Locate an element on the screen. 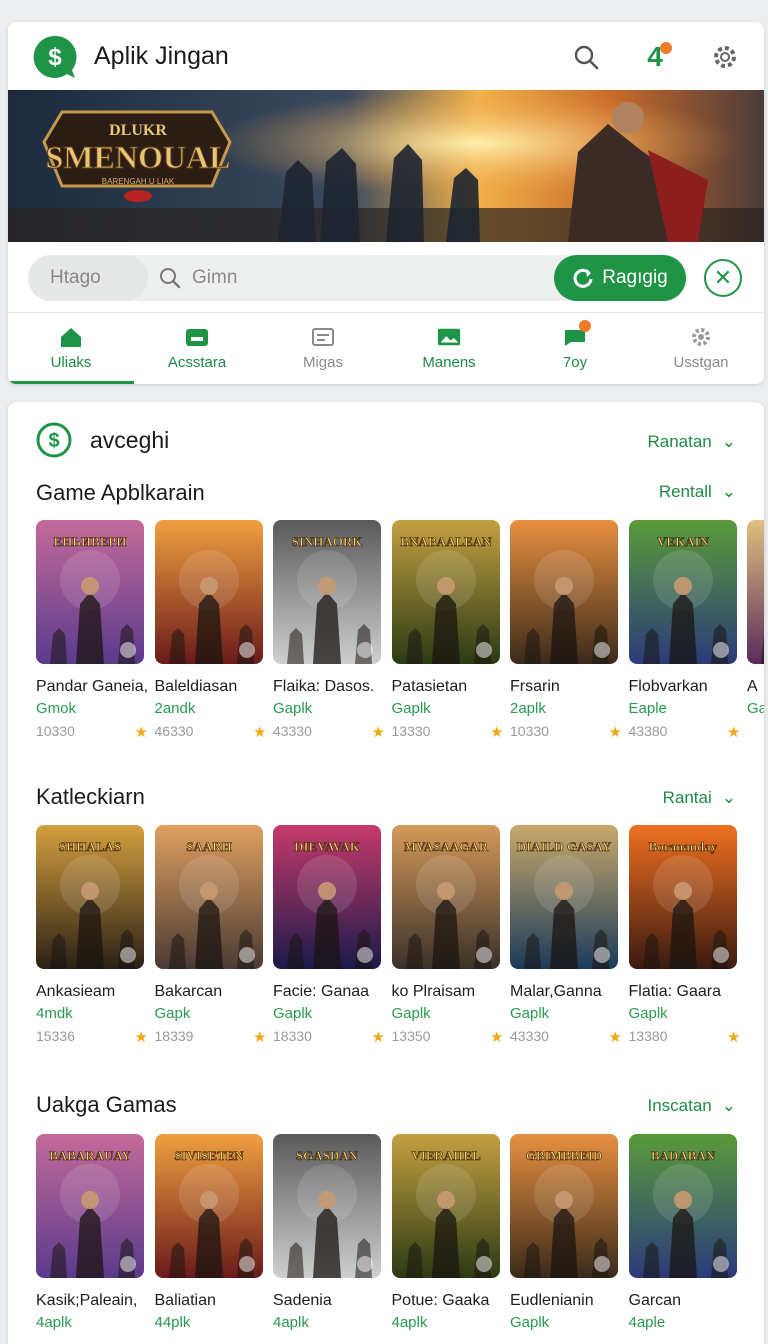 This screenshot has width=768, height=1344. game-meta: 10330 ★ is located at coordinates (566, 732).